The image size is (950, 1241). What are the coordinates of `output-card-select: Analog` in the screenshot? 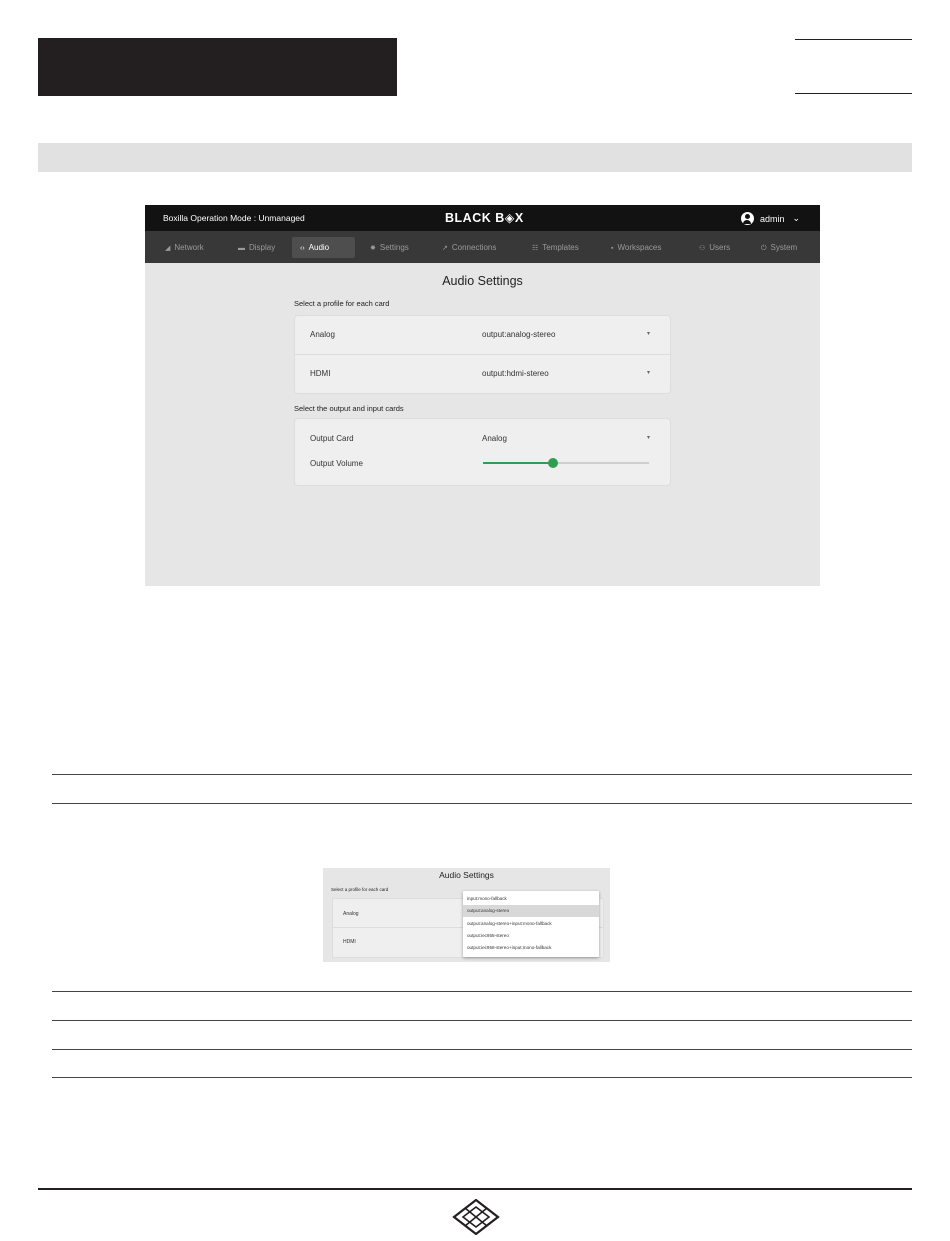 It's located at (494, 438).